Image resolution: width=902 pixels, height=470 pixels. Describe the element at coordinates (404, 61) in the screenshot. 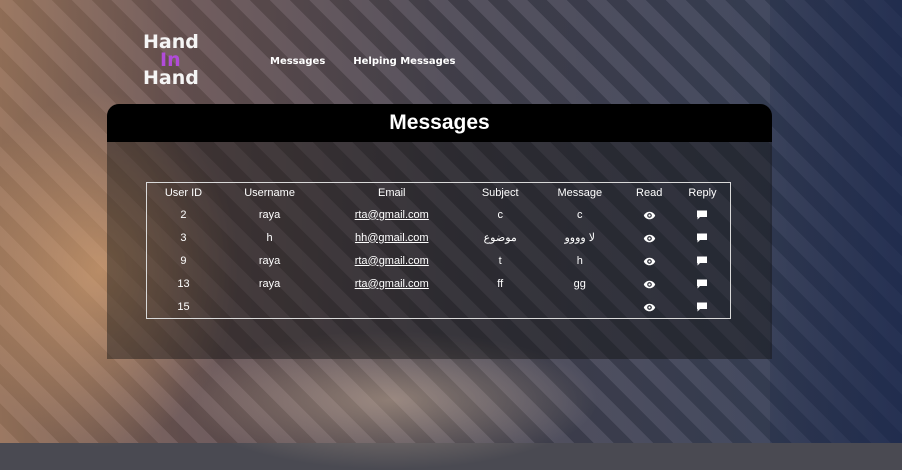

I see `nav-link-helping-messages: Helping Messages` at that location.